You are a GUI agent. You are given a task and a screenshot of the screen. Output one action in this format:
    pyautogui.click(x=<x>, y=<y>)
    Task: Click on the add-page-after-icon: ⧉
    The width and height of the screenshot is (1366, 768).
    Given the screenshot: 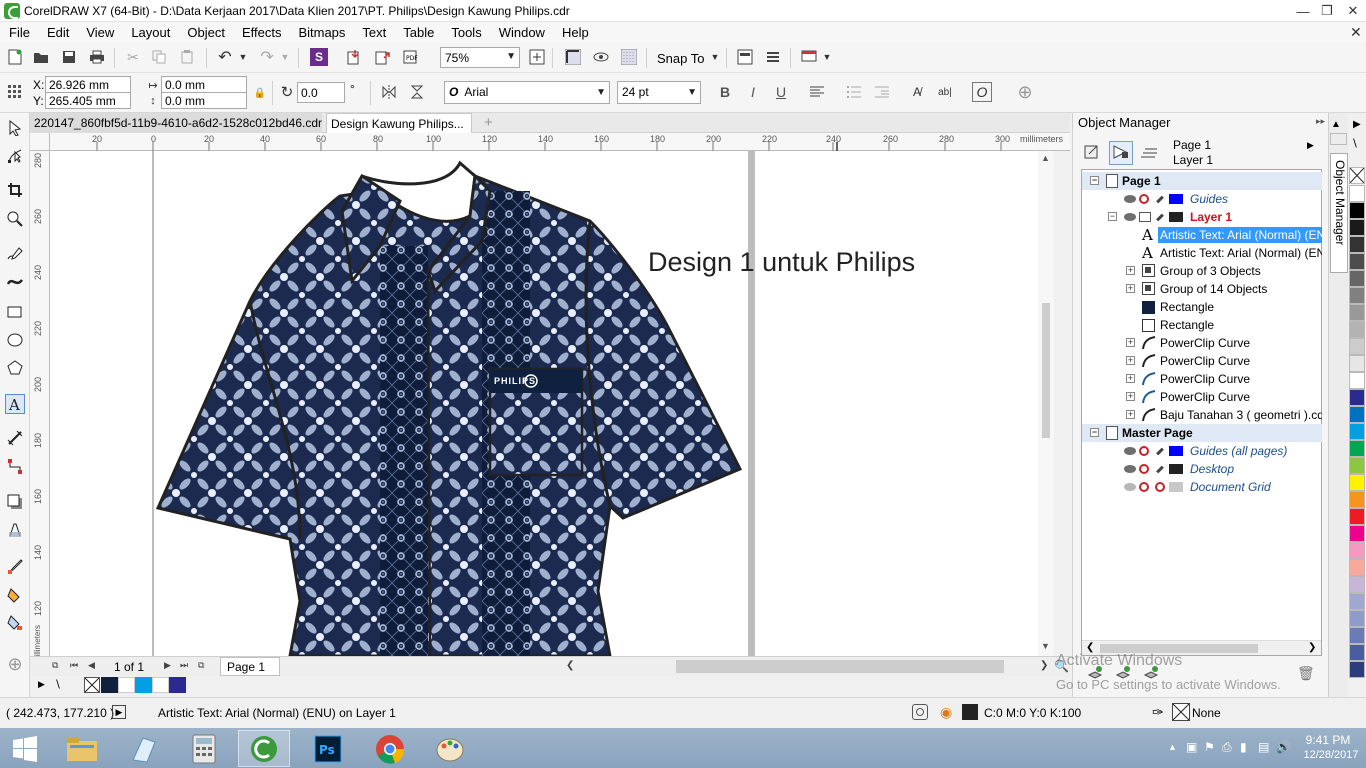 What is the action you would take?
    pyautogui.click(x=201, y=665)
    